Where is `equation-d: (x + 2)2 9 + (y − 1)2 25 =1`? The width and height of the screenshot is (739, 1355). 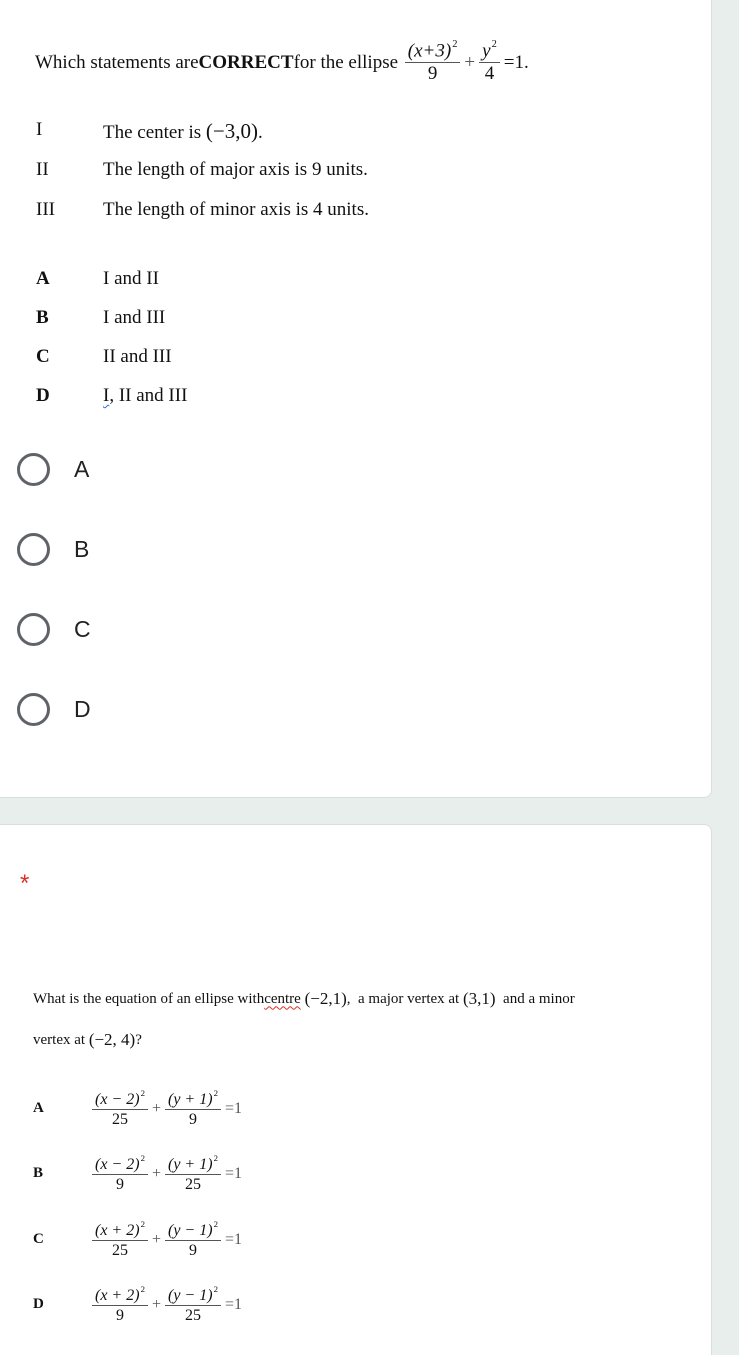
equation-d: (x + 2)2 9 + (y − 1)2 25 =1 is located at coordinates (167, 1304).